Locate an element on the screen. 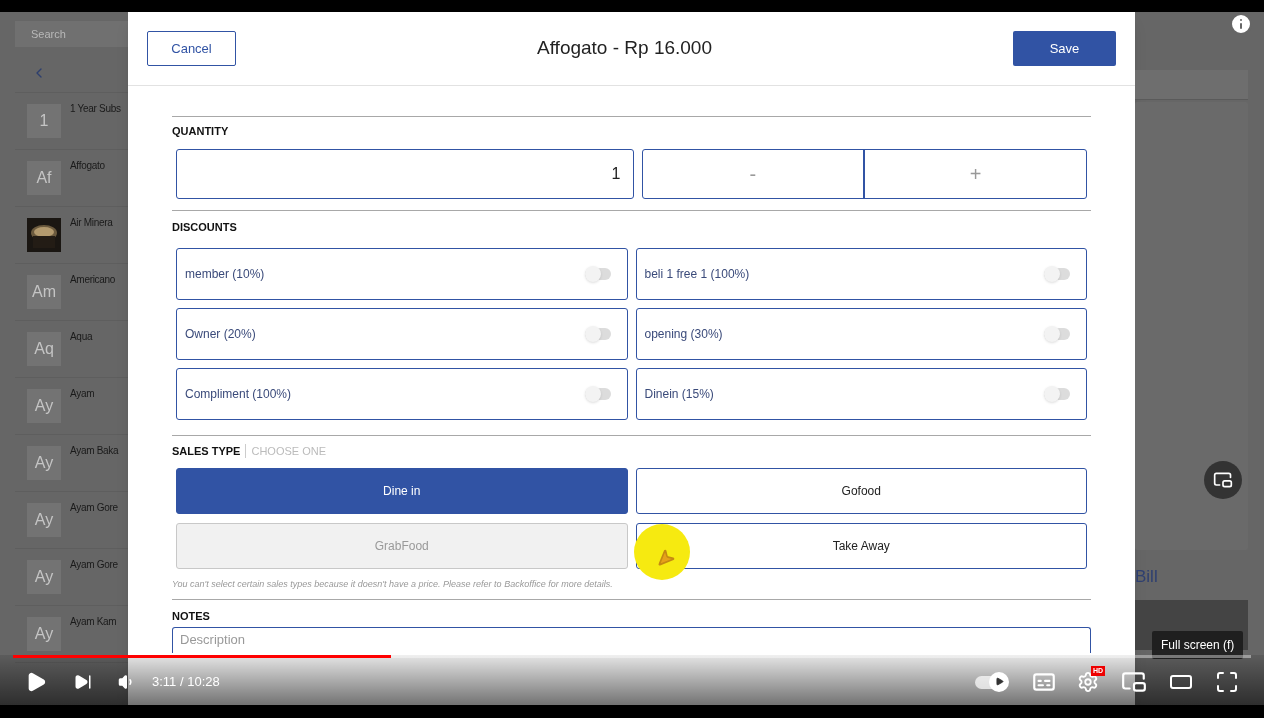 The width and height of the screenshot is (1264, 718). section-label: DISCOUNTS is located at coordinates (204, 227).